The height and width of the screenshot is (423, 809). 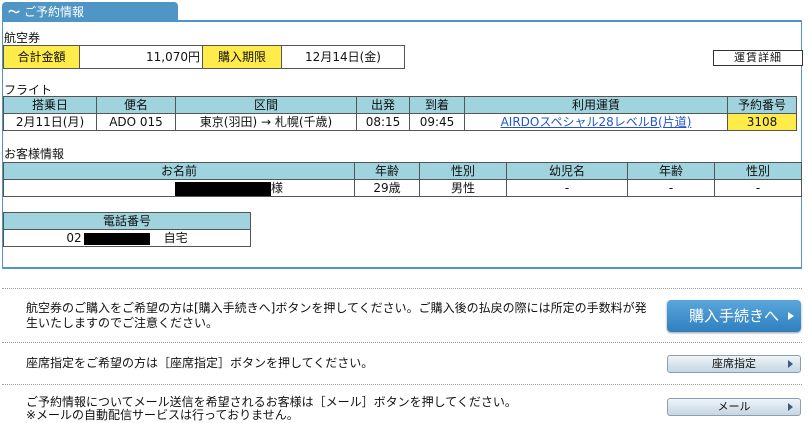 I want to click on col-route: 区間, so click(x=266, y=105).